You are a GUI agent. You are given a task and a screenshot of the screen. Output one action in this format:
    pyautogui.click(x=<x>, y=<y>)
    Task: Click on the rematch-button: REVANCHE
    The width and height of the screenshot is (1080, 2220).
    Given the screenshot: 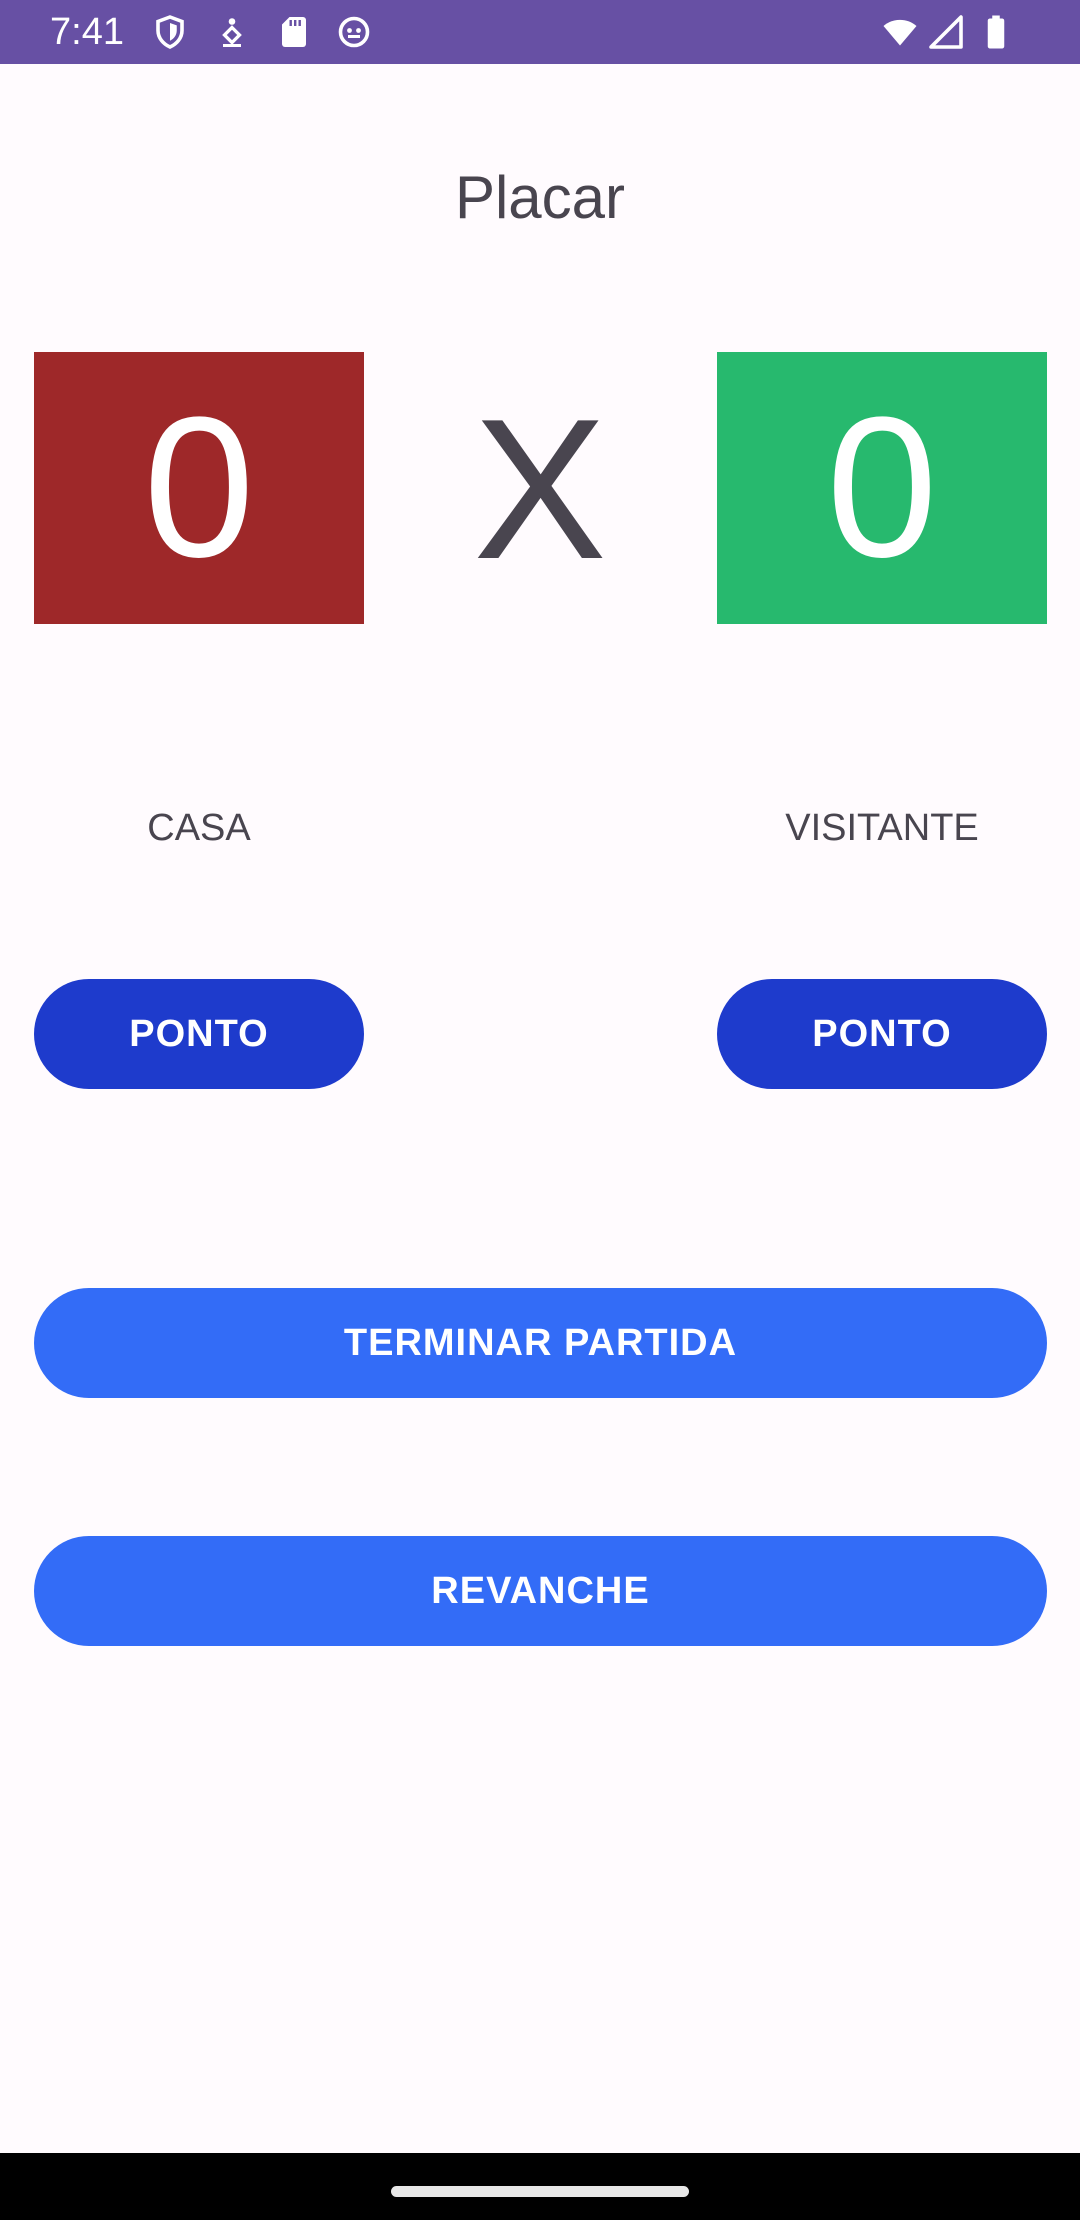 What is the action you would take?
    pyautogui.click(x=540, y=1591)
    